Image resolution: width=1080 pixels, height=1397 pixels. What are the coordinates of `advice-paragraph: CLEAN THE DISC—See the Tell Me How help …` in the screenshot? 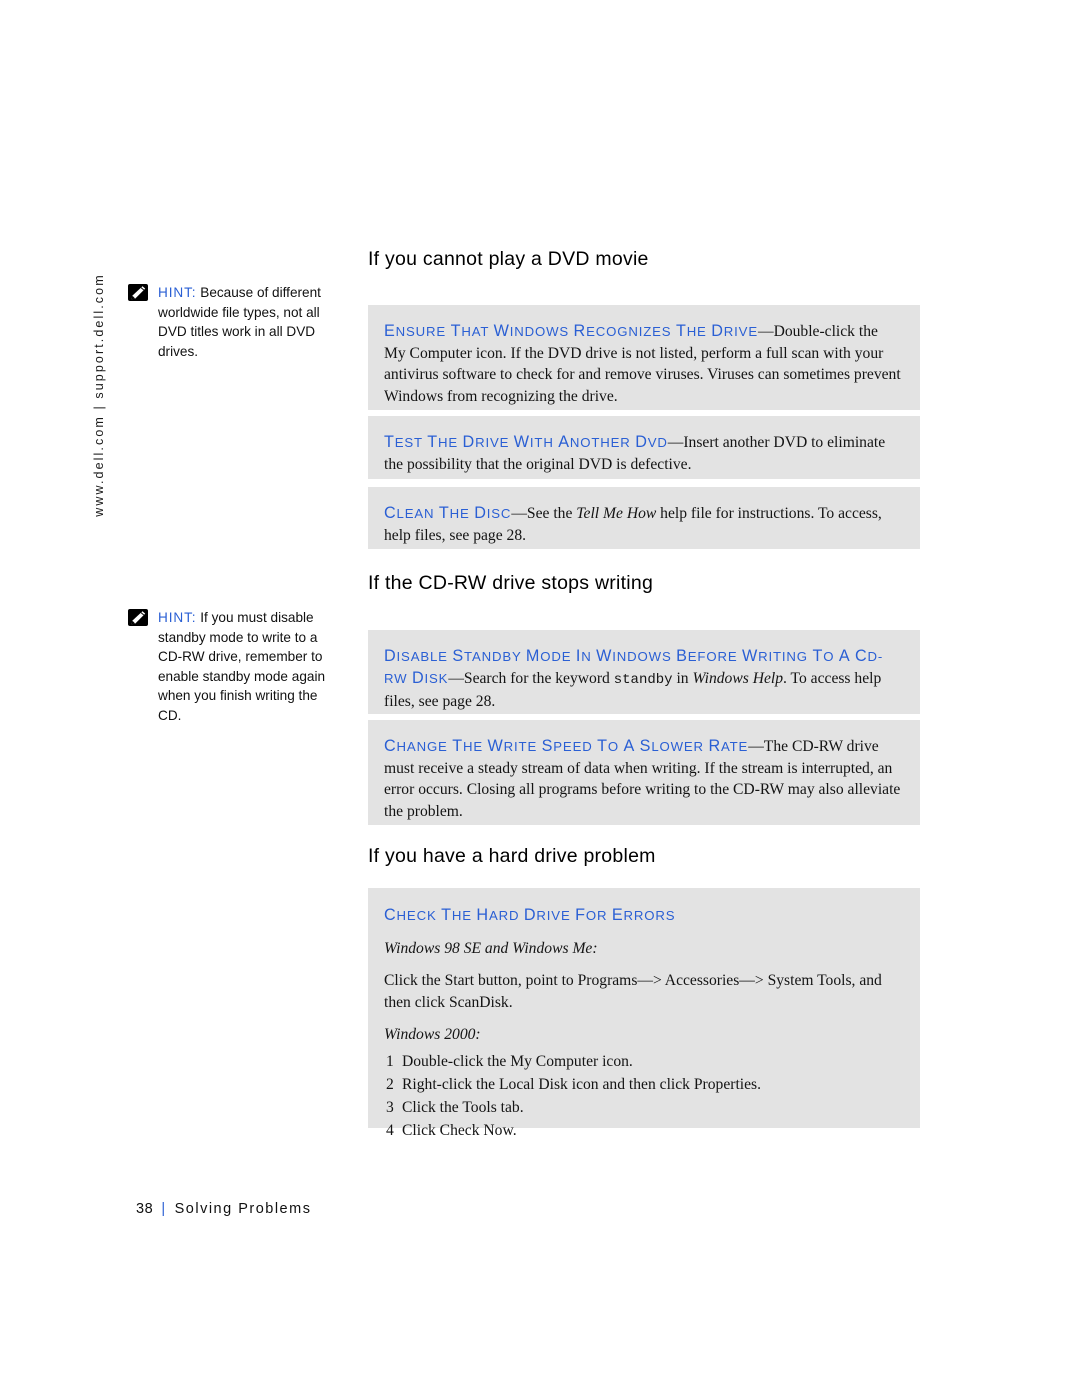 It's located at (643, 524).